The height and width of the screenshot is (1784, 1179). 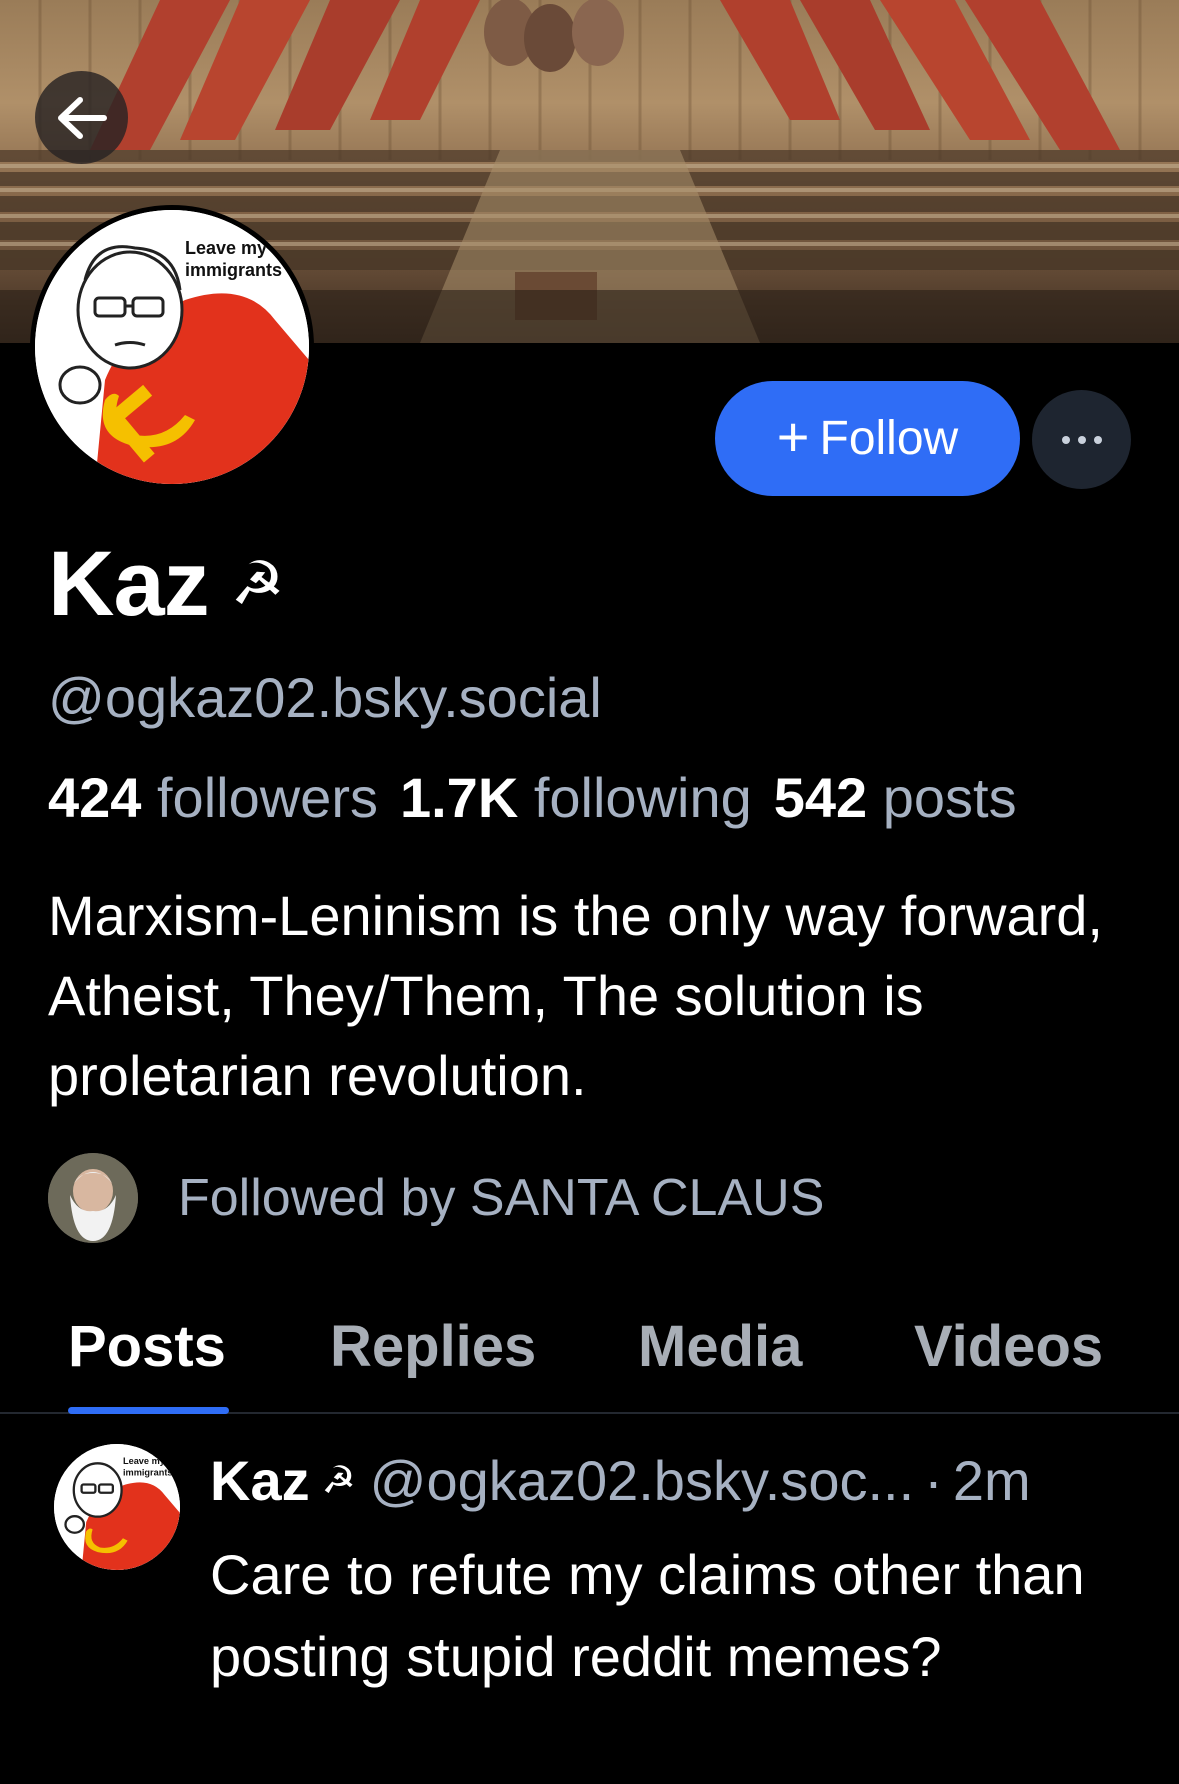 What do you see at coordinates (1008, 1347) in the screenshot?
I see `tab-videos: Videos` at bounding box center [1008, 1347].